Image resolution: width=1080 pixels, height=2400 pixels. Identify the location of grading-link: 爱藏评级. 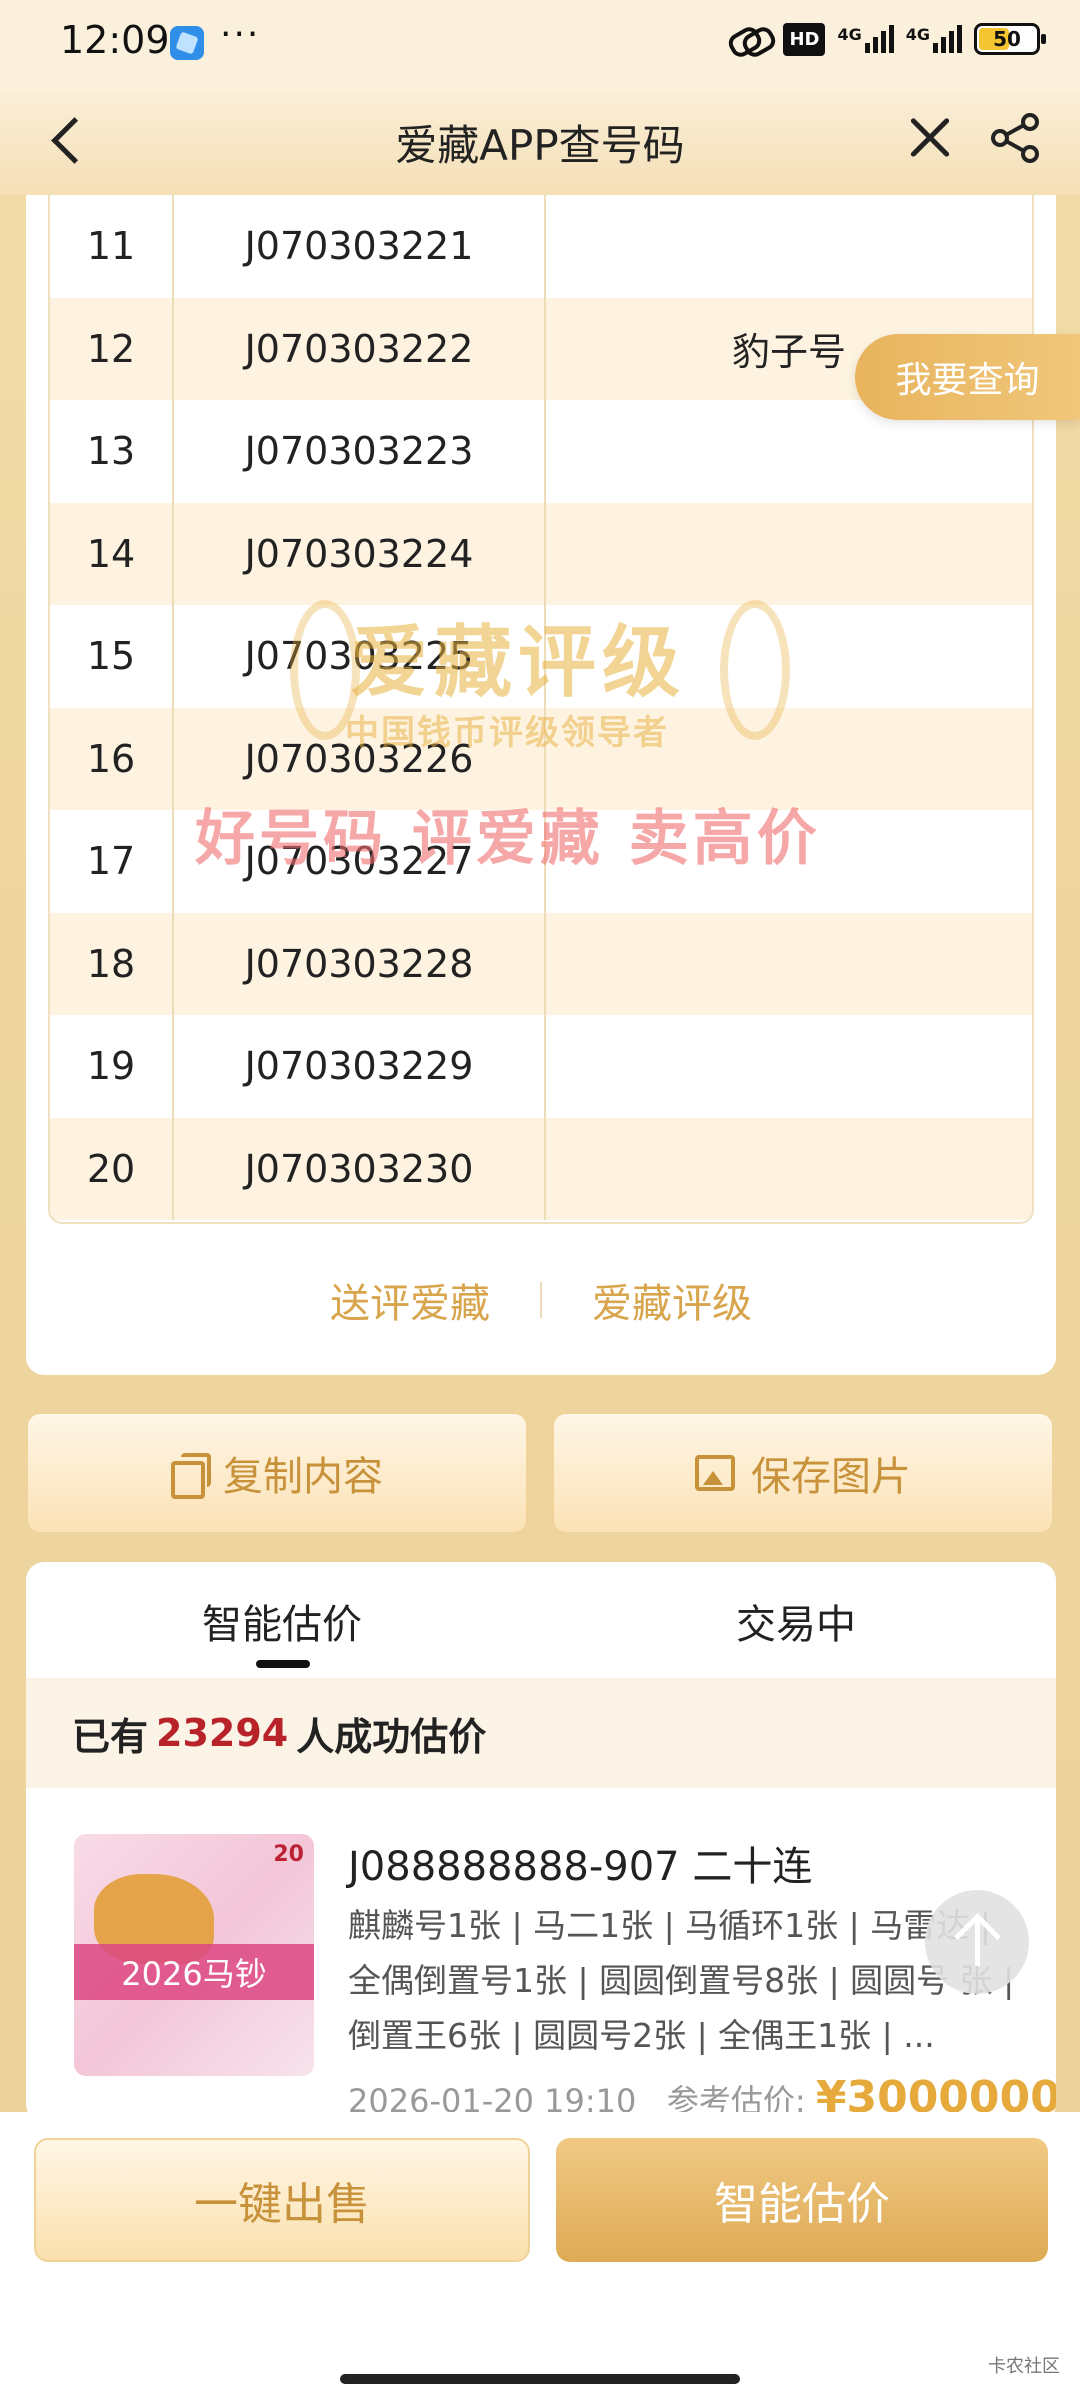
(672, 1300).